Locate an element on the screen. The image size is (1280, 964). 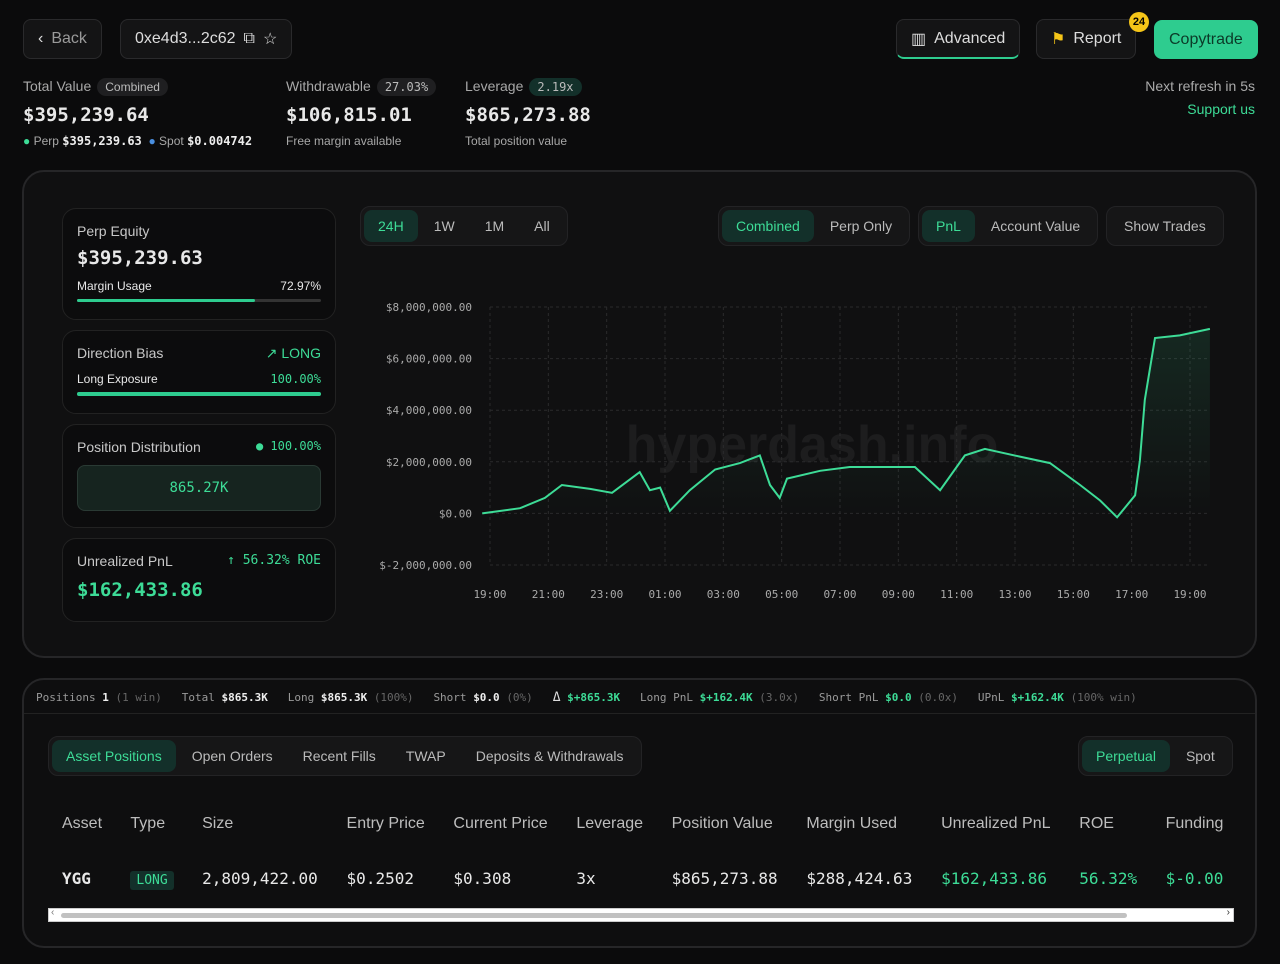
table-cell: $288,424.63 is located at coordinates (859, 878).